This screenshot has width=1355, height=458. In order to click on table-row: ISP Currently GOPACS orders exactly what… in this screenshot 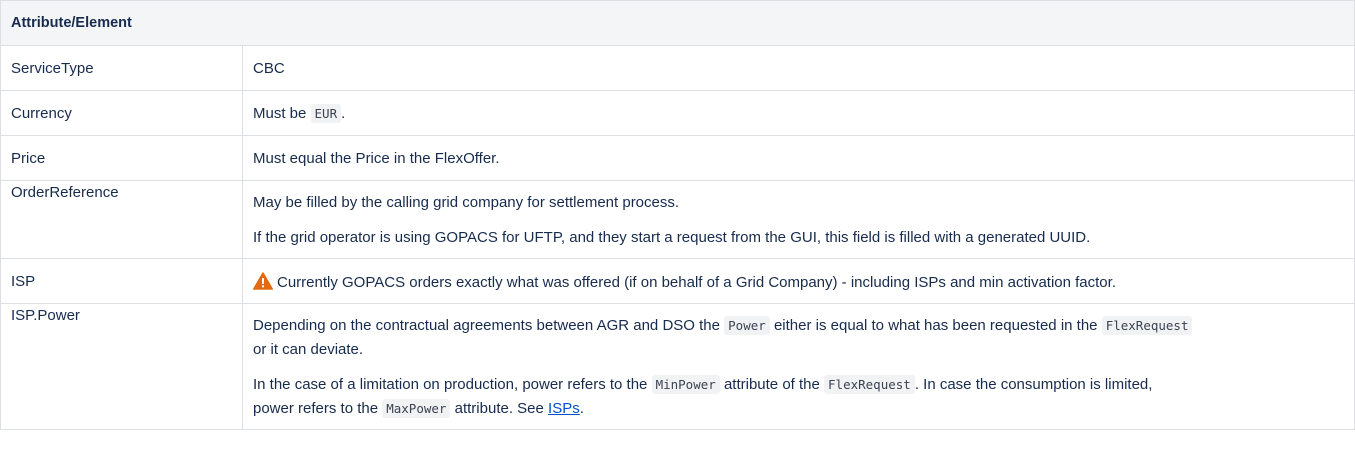, I will do `click(677, 281)`.